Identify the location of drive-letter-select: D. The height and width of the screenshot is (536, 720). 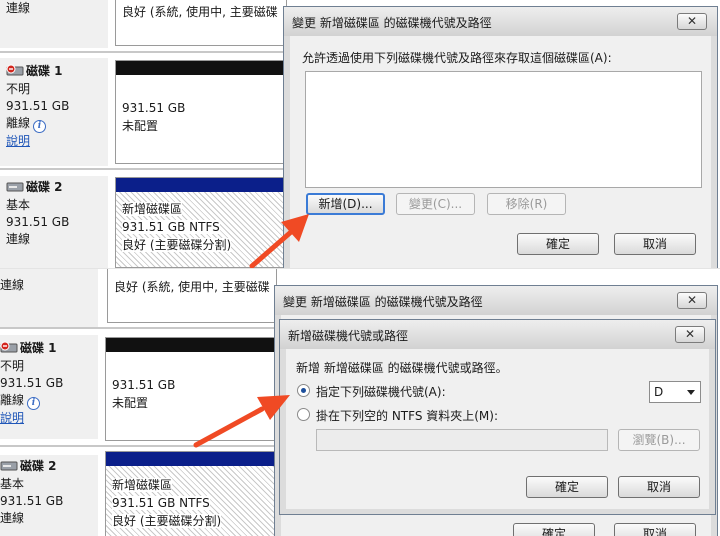
(675, 392).